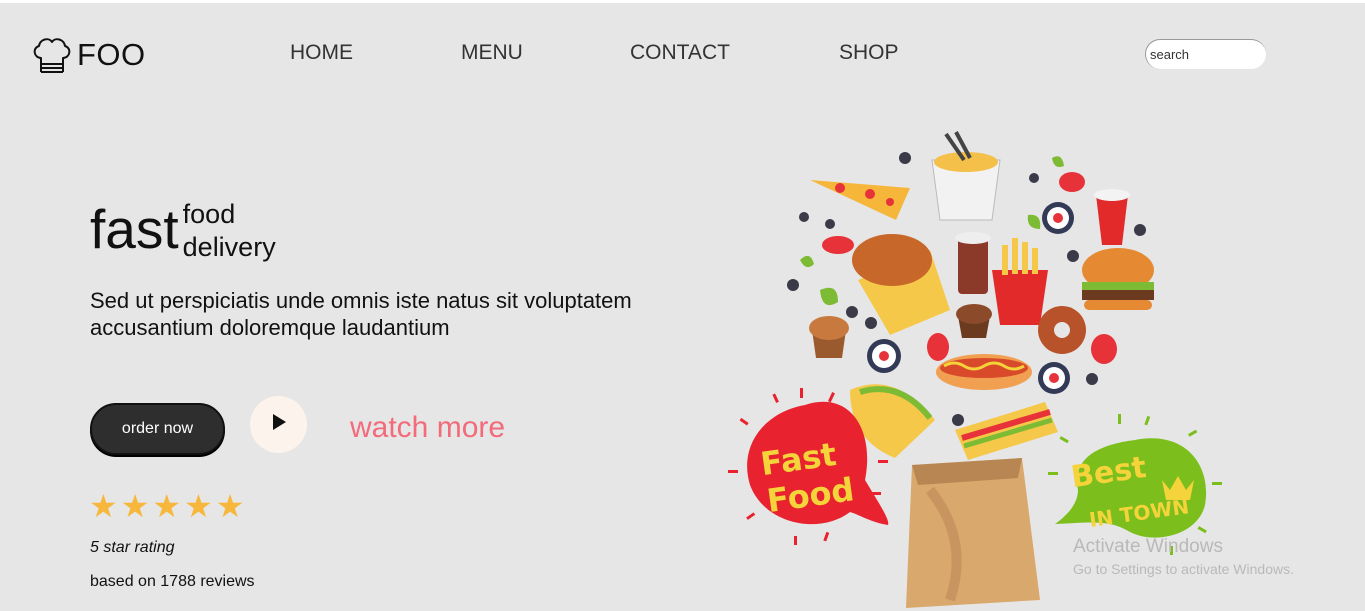  Describe the element at coordinates (869, 53) in the screenshot. I see `nav-shop: SHOP` at that location.